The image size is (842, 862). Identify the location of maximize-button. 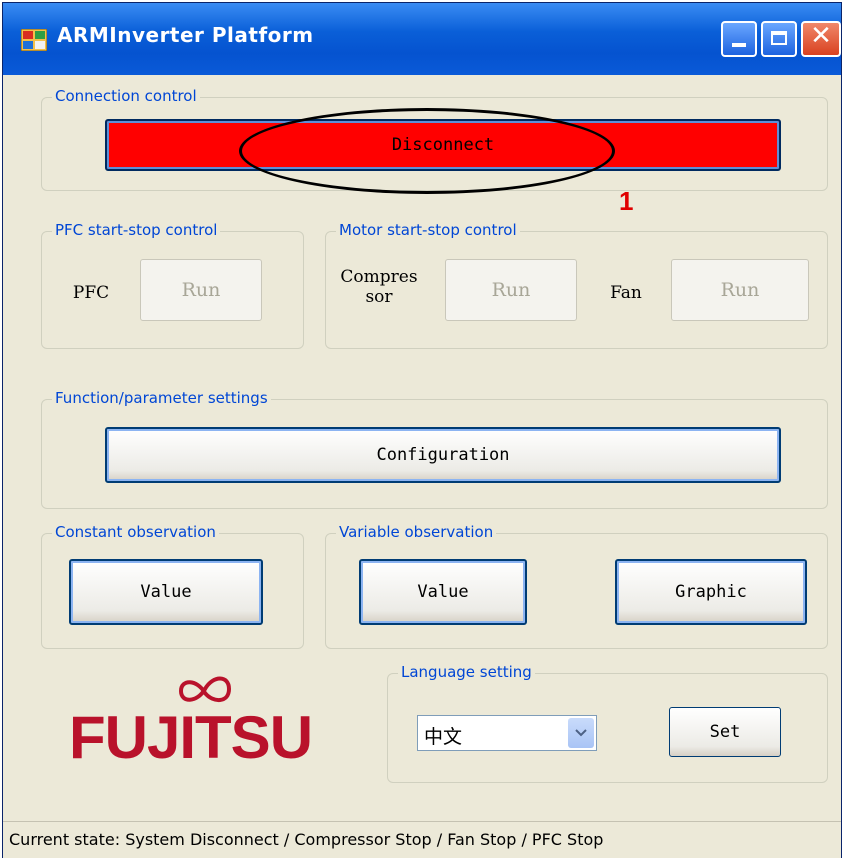
(779, 39).